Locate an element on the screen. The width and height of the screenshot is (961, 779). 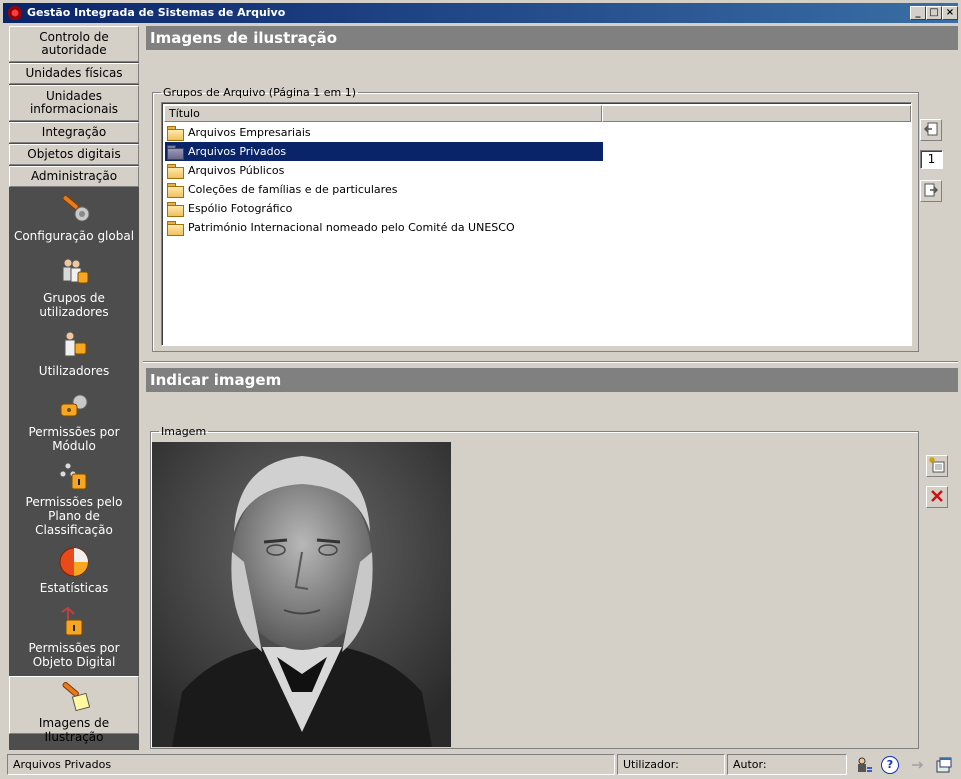
nav-item-label: Grupos de utilizadores is located at coordinates (74, 305).